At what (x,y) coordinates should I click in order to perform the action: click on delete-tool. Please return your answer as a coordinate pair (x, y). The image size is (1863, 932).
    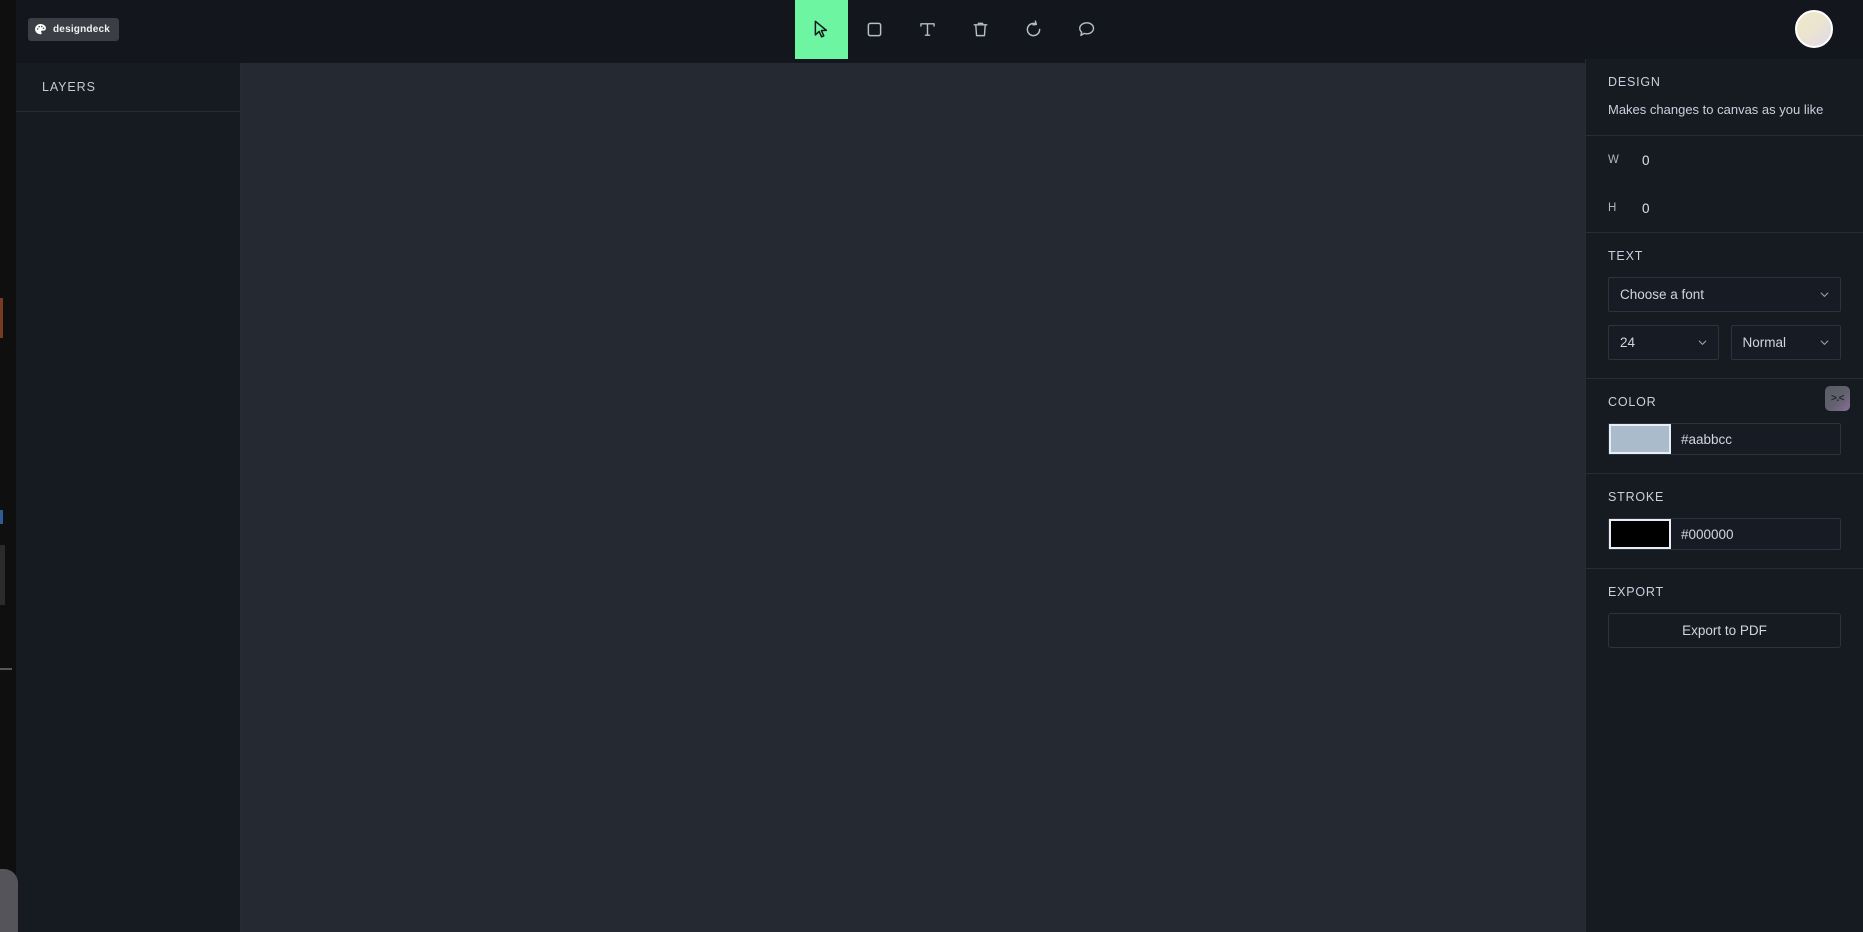
    Looking at the image, I should click on (980, 29).